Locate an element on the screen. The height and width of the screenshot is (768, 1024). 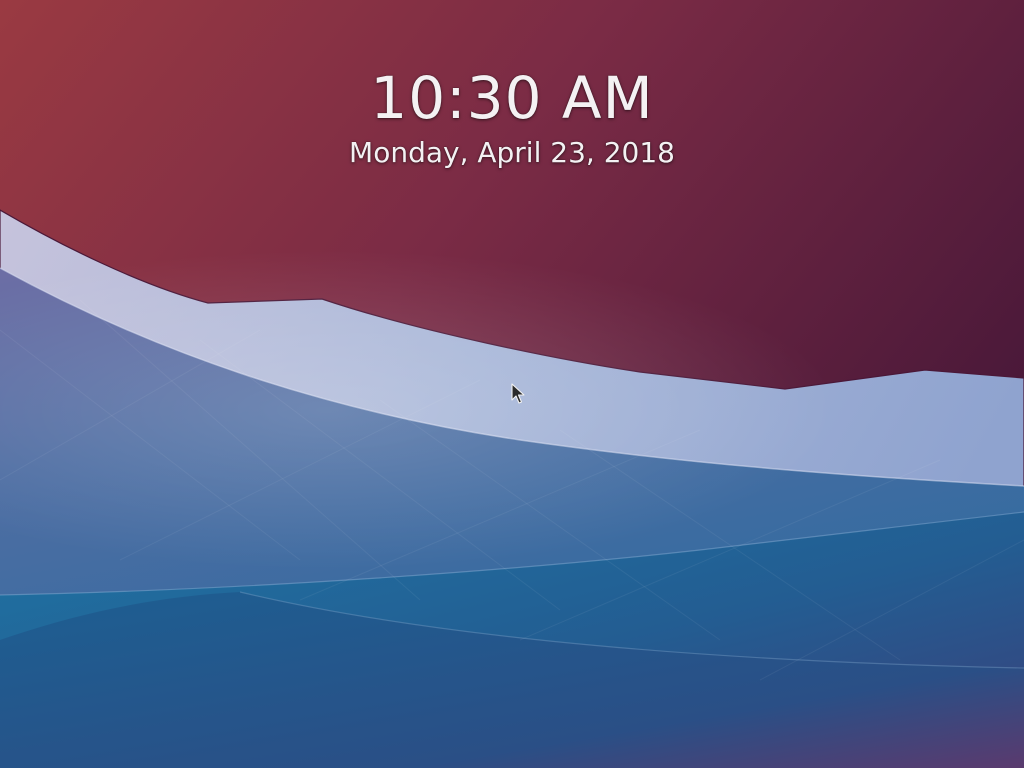
clock-widget: 10:30 AM Monday, April 23, 2018 is located at coordinates (512, 116).